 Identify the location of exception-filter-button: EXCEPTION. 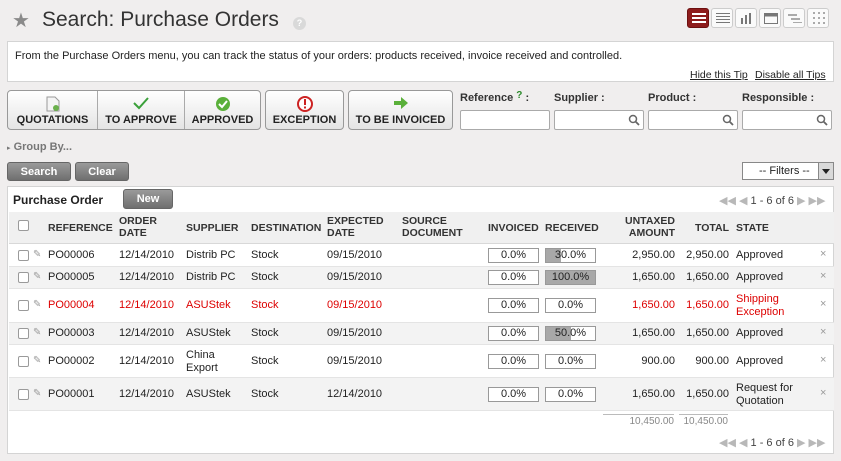
(304, 110).